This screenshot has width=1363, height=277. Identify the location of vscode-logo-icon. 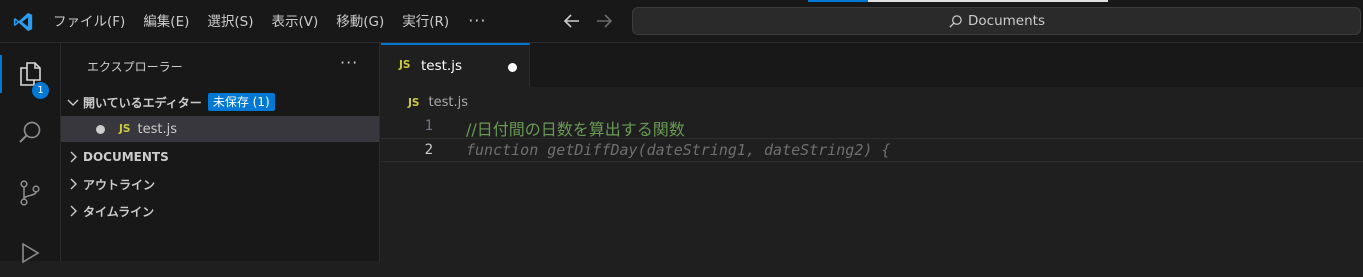
(23, 22).